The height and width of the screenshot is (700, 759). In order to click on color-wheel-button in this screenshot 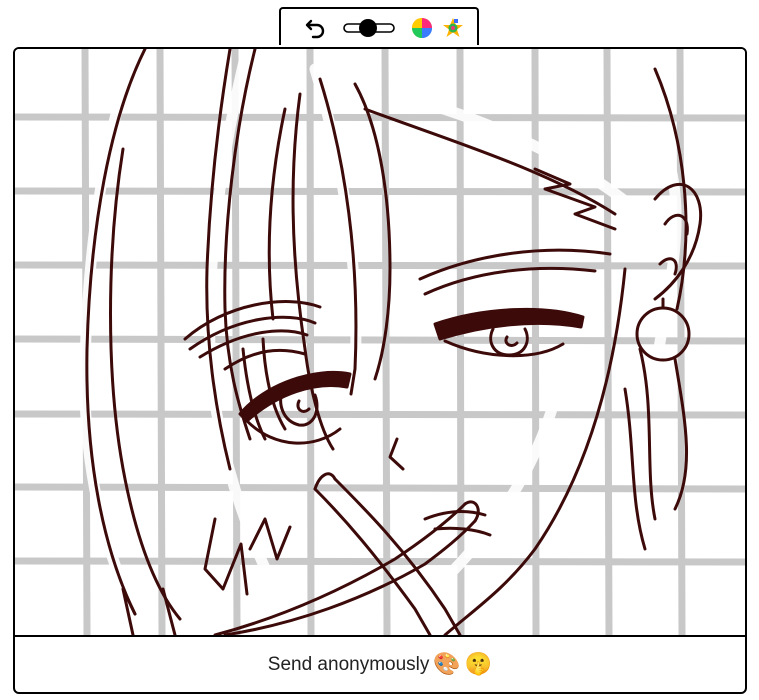, I will do `click(422, 28)`.